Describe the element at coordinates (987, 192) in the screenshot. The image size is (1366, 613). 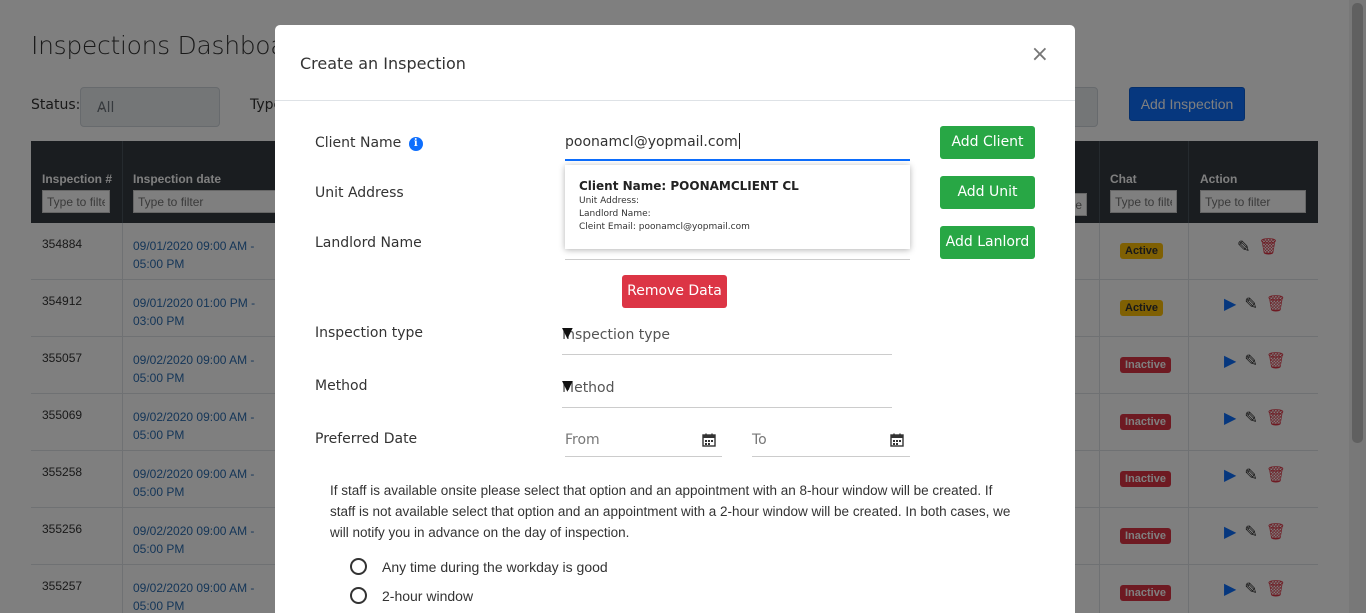
I see `add-unit-button: Add Unit` at that location.